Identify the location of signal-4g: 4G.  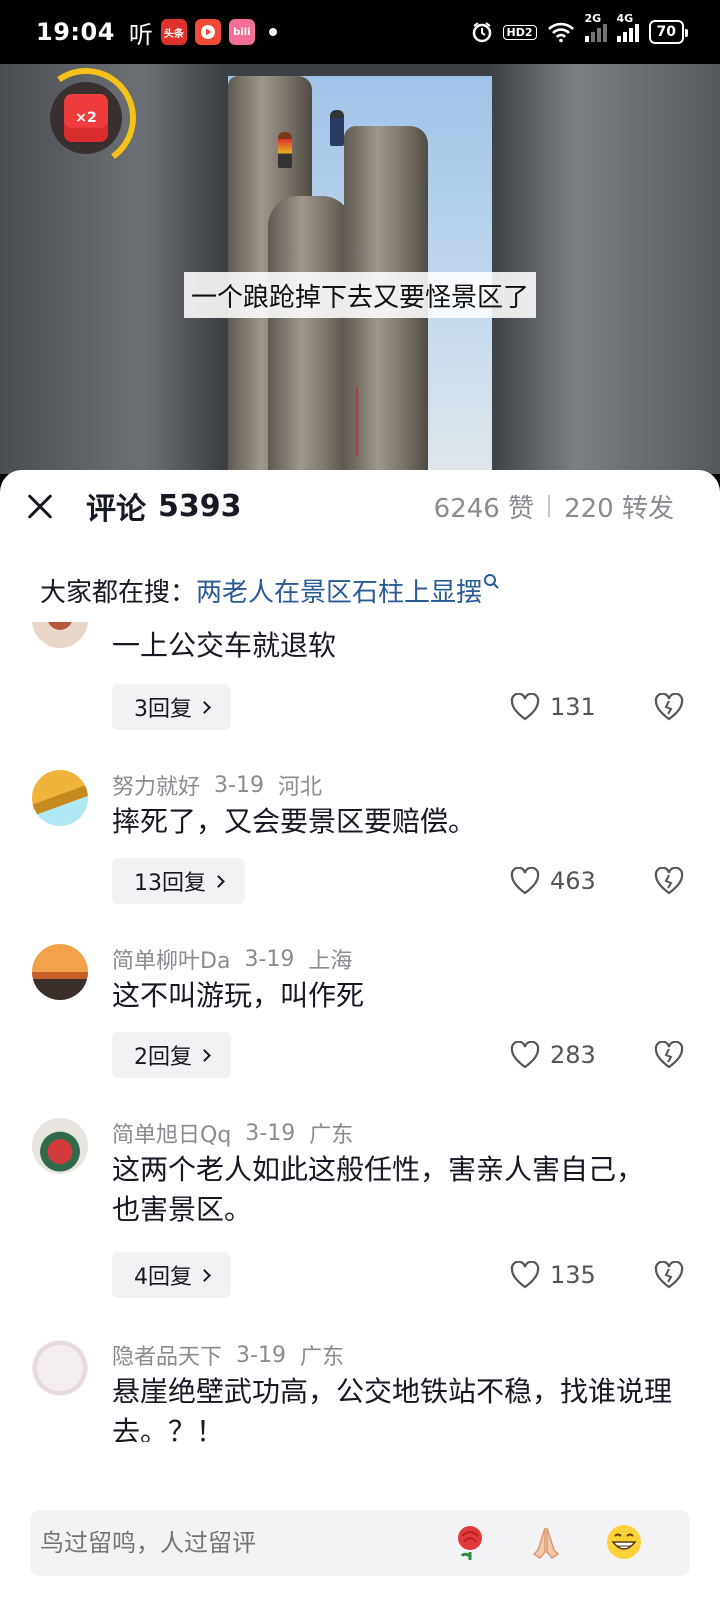
(627, 27).